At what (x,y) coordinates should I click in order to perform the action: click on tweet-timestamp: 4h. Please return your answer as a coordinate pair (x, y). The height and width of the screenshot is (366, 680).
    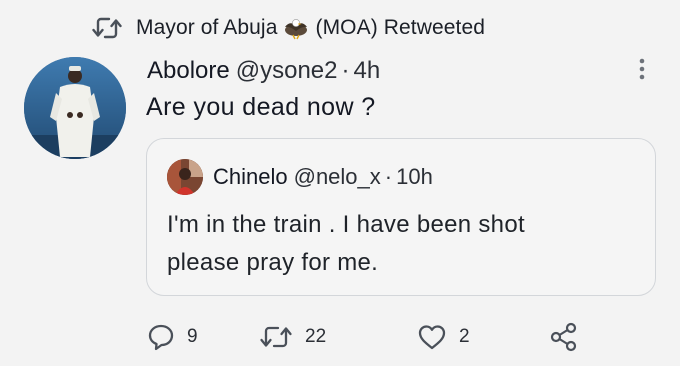
    Looking at the image, I should click on (367, 71).